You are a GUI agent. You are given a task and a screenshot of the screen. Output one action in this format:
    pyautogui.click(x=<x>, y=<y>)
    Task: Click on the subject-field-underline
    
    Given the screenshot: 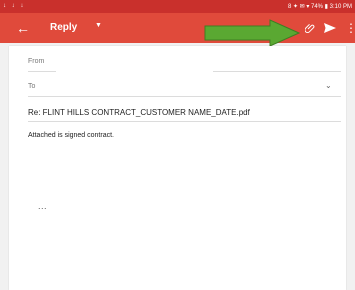 What is the action you would take?
    pyautogui.click(x=184, y=121)
    